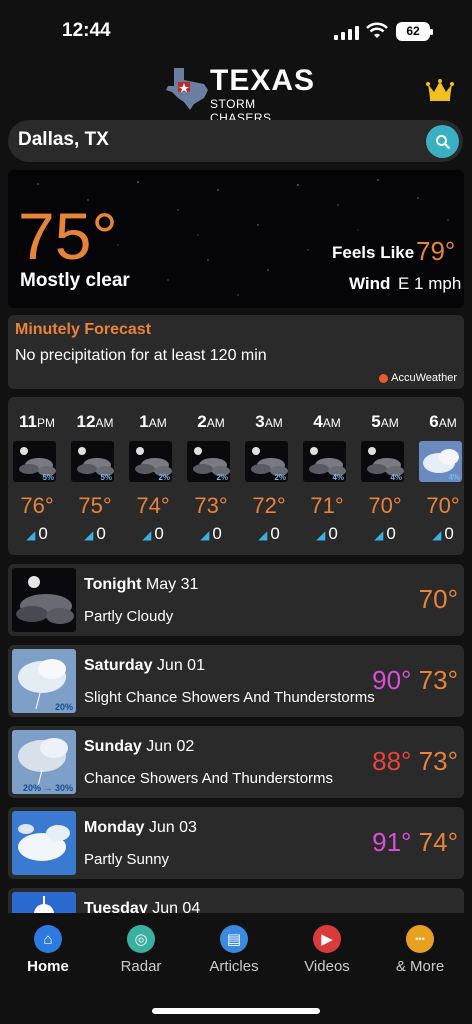 The height and width of the screenshot is (1024, 472). What do you see at coordinates (144, 421) in the screenshot?
I see `hour-number: 1` at bounding box center [144, 421].